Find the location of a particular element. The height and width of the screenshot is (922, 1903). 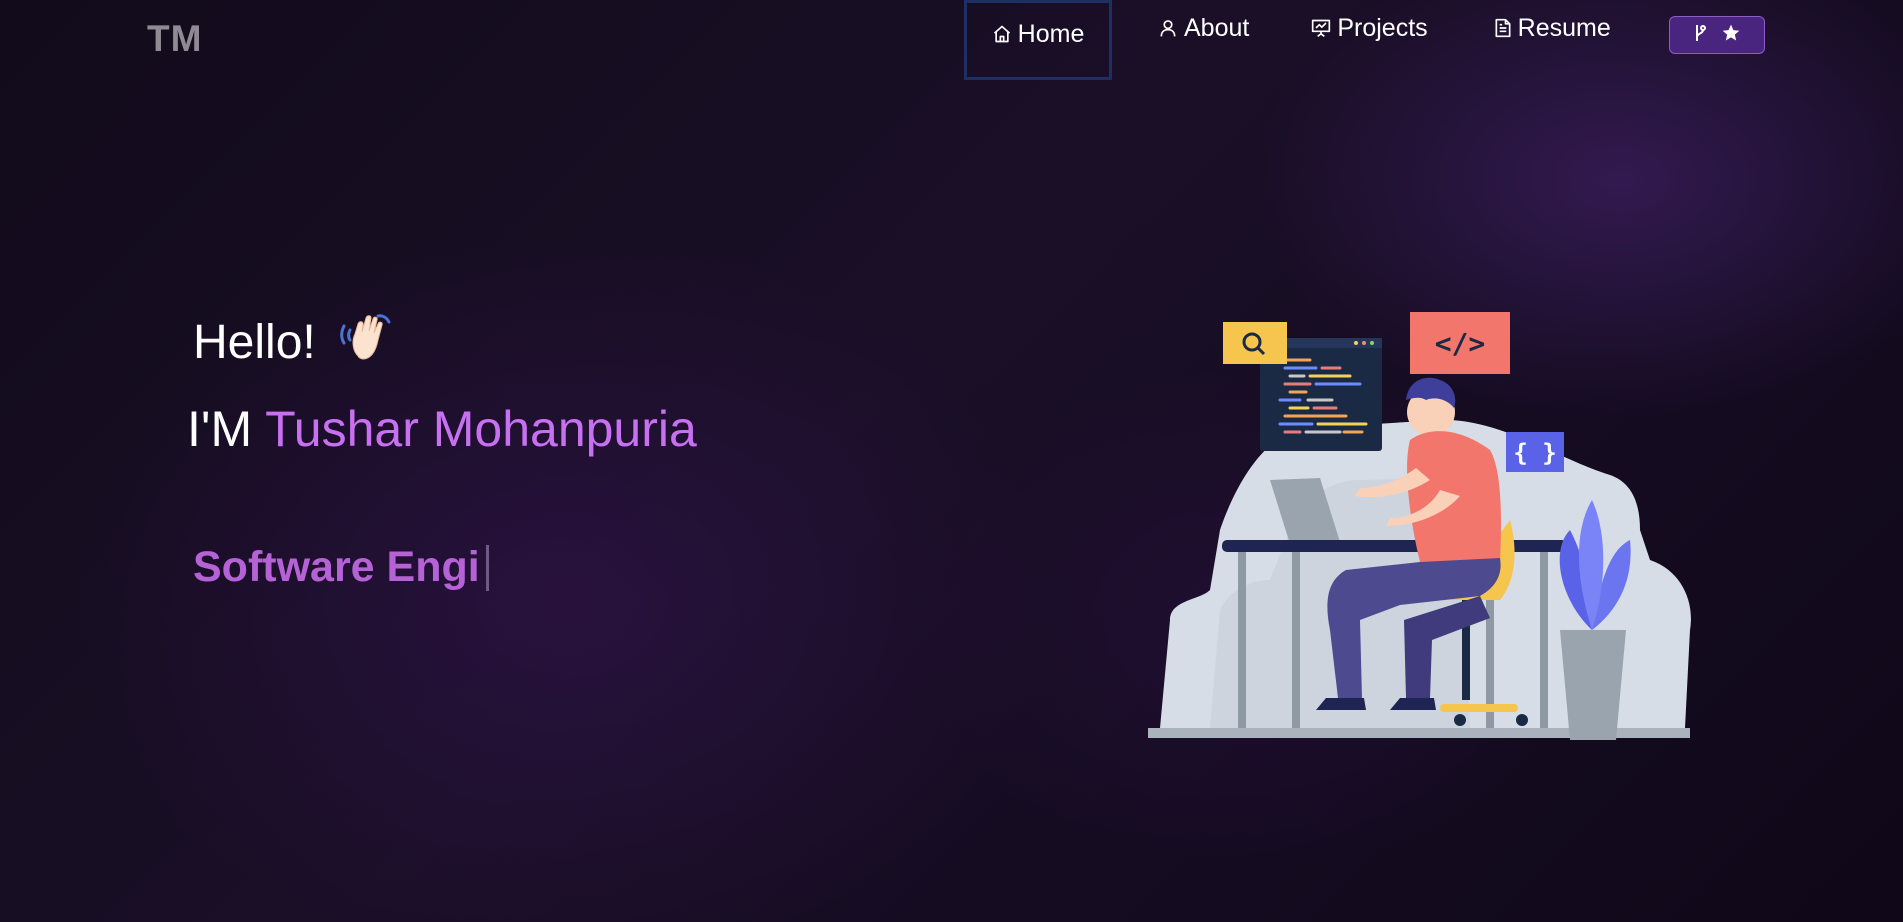

intro-heading: I'M Tushar Mohanpuria is located at coordinates (442, 429).